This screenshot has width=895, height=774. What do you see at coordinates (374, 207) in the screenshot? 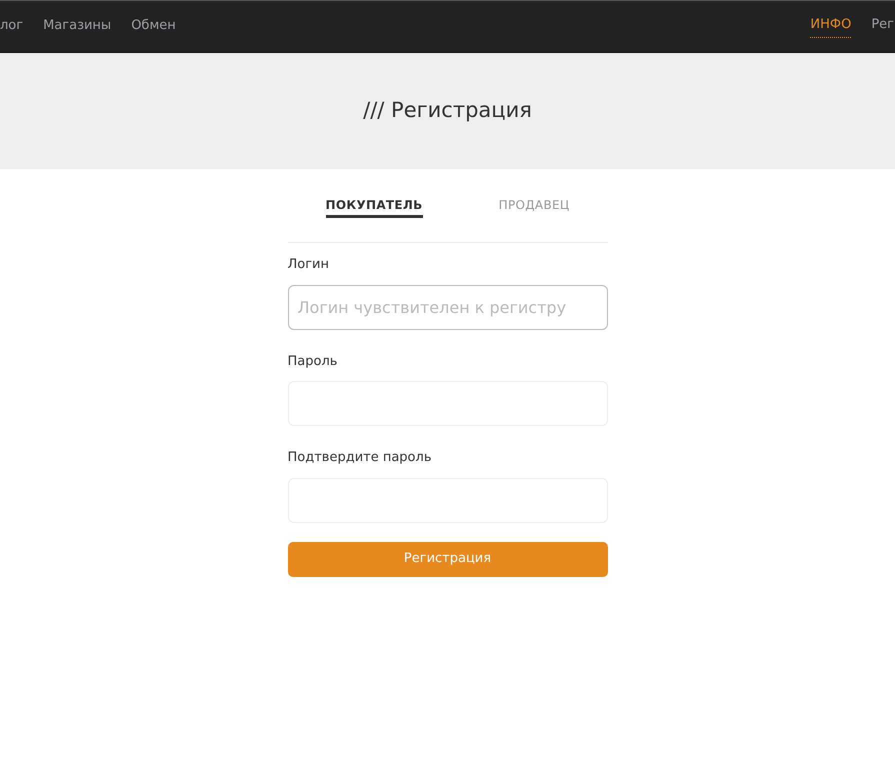
I see `role-tab: ПОКУПАТЕЛЬ` at bounding box center [374, 207].